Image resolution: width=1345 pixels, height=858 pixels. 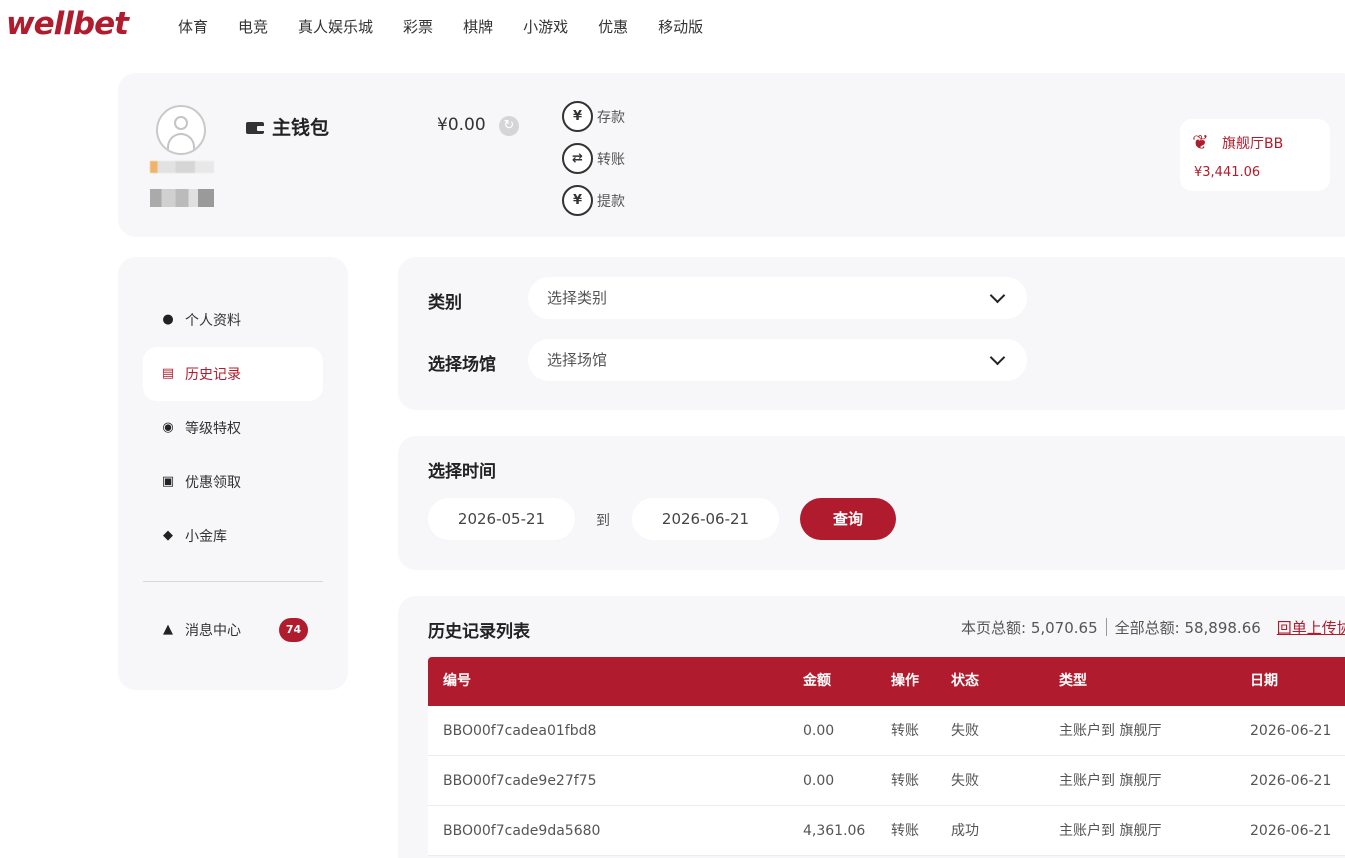 What do you see at coordinates (777, 298) in the screenshot?
I see `category-select: 选择类别` at bounding box center [777, 298].